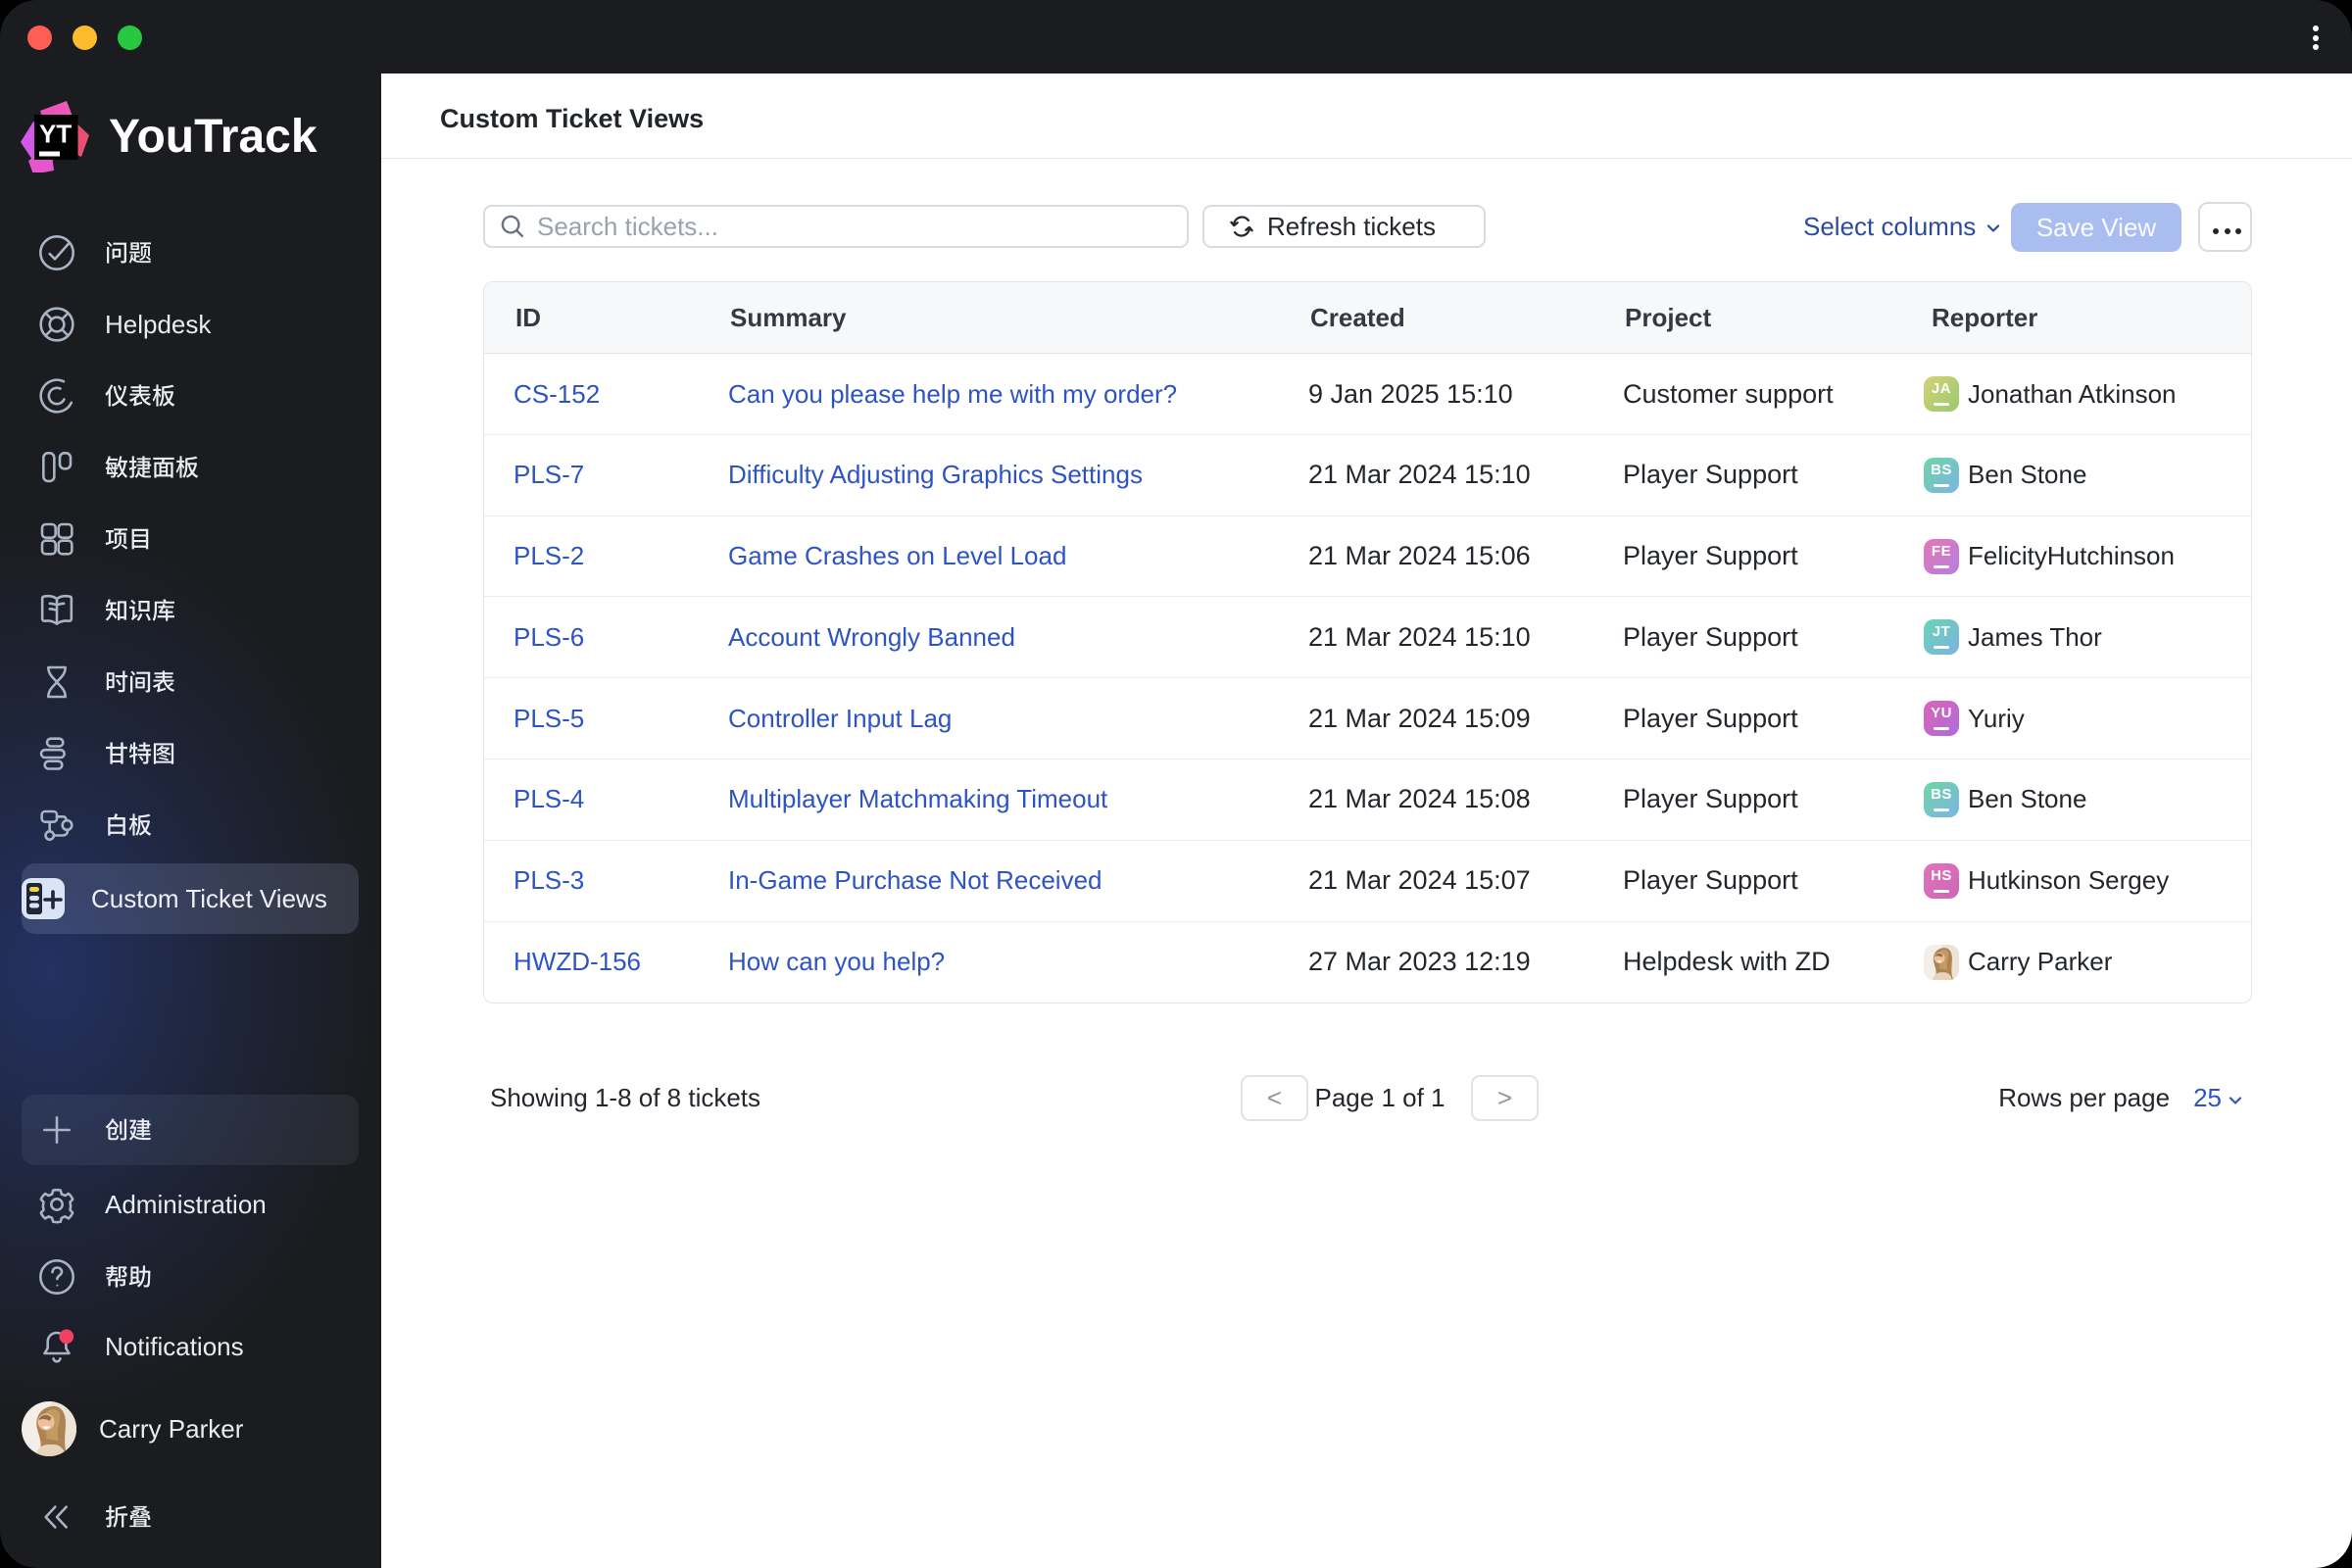 This screenshot has width=2352, height=1568. What do you see at coordinates (55, 134) in the screenshot?
I see `svg-text: YT` at bounding box center [55, 134].